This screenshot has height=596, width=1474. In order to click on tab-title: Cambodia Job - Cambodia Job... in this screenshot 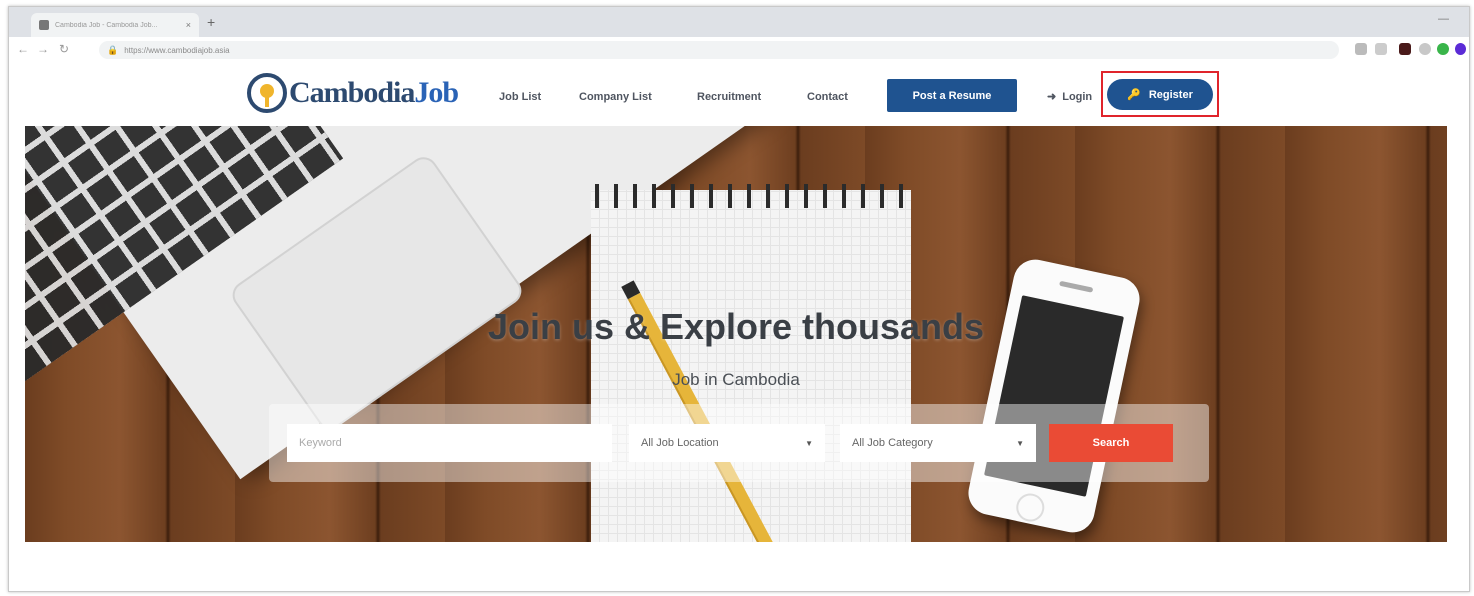, I will do `click(106, 25)`.